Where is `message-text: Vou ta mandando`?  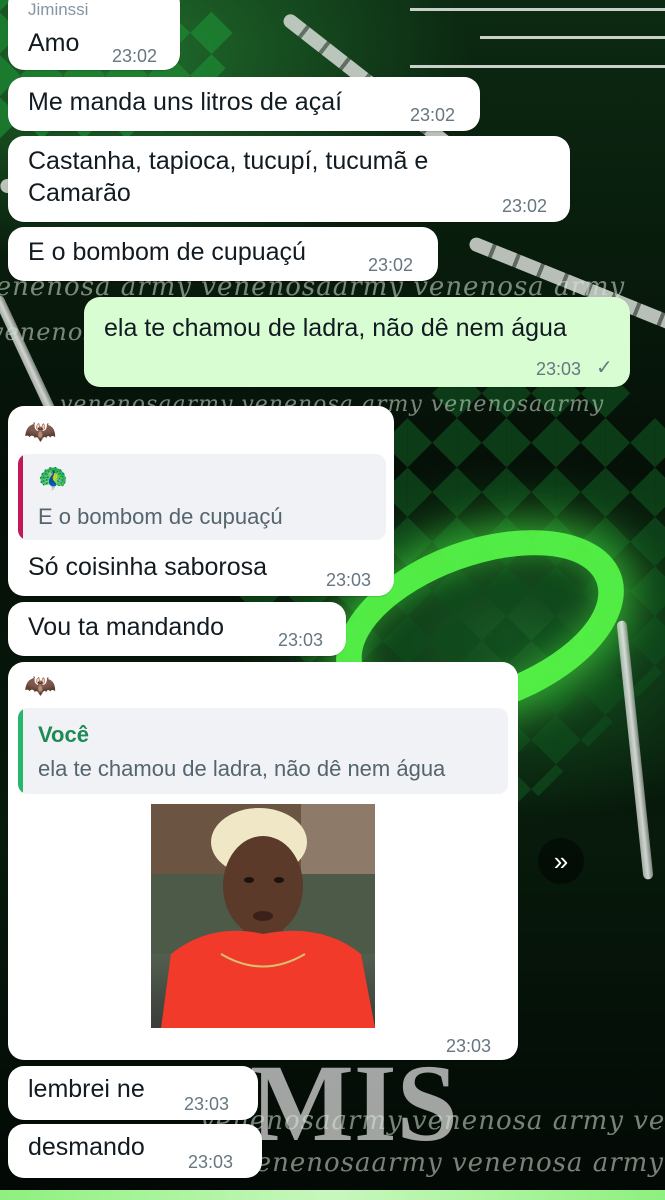 message-text: Vou ta mandando is located at coordinates (126, 627).